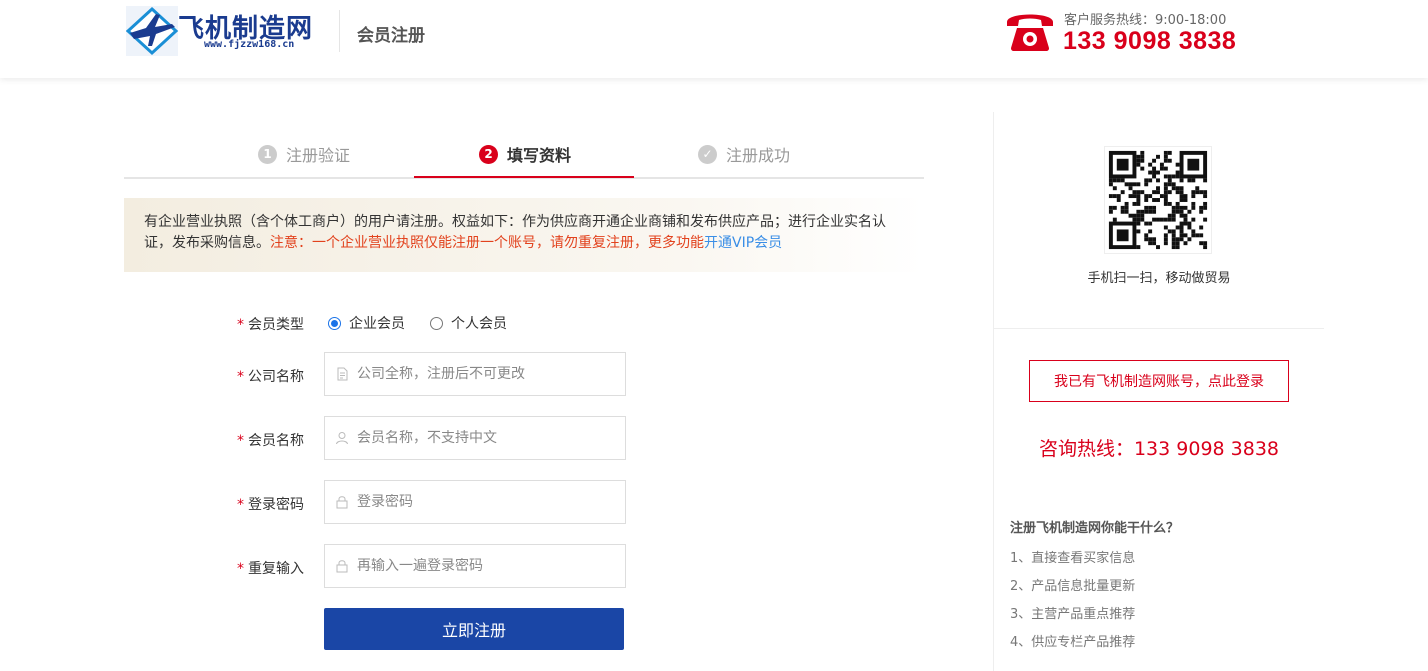  I want to click on member-type-radio-group: 企业会员 个人会员, so click(430, 323).